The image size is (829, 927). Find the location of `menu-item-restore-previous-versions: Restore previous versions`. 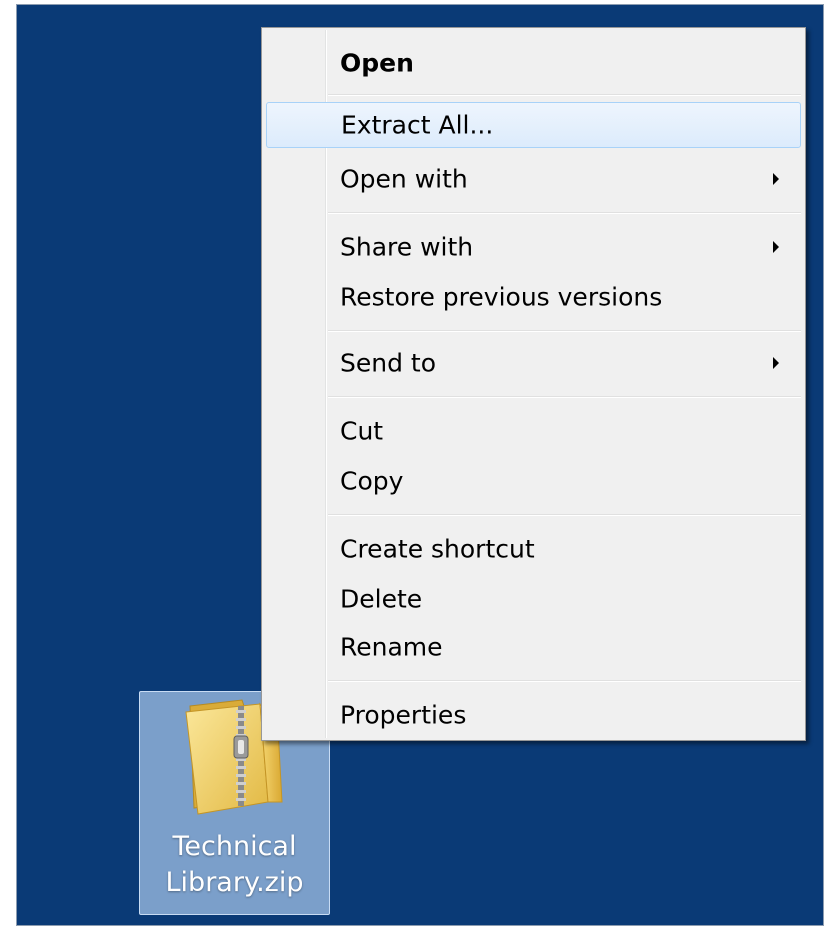

menu-item-restore-previous-versions: Restore previous versions is located at coordinates (533, 297).